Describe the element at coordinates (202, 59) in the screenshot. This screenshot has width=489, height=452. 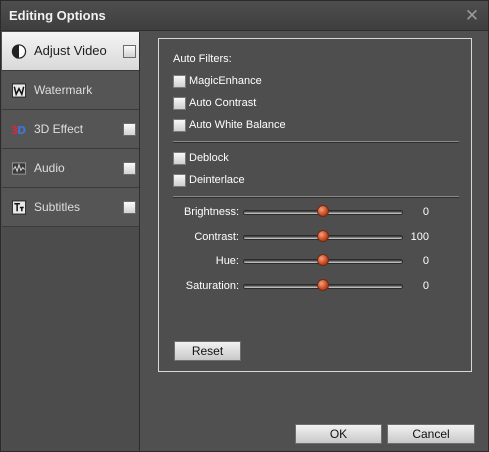
I see `auto-filters-label: Auto Filters:` at that location.